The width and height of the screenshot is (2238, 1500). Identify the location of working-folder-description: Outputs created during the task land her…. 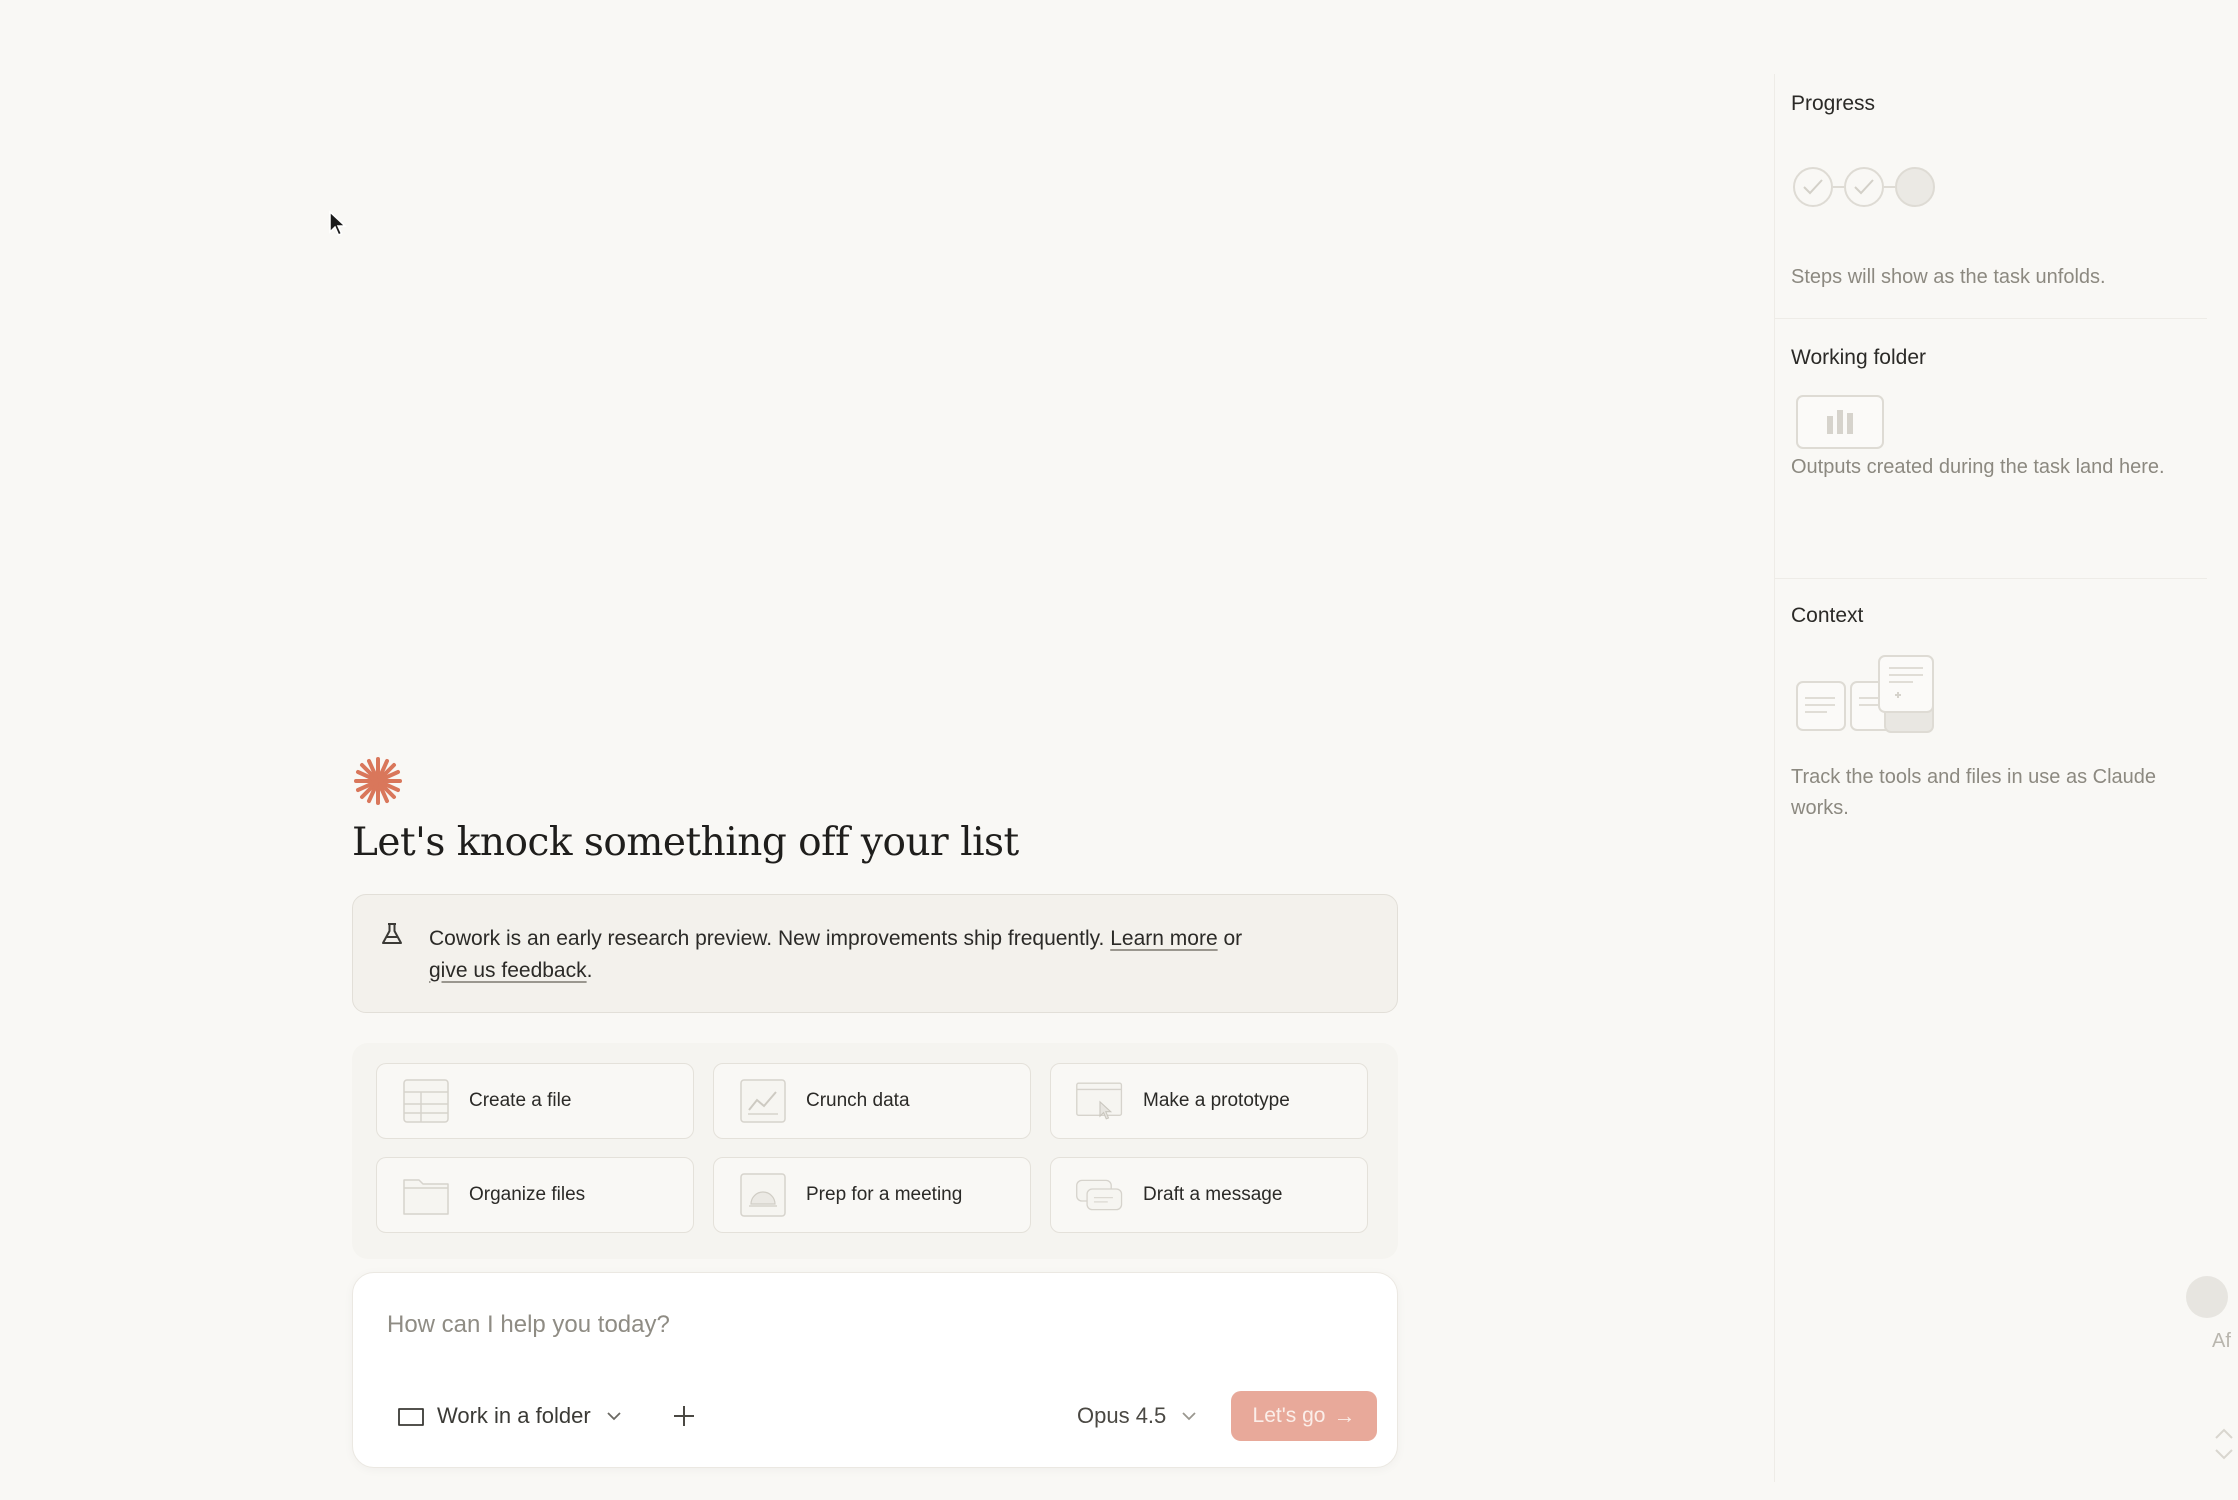
(1978, 467).